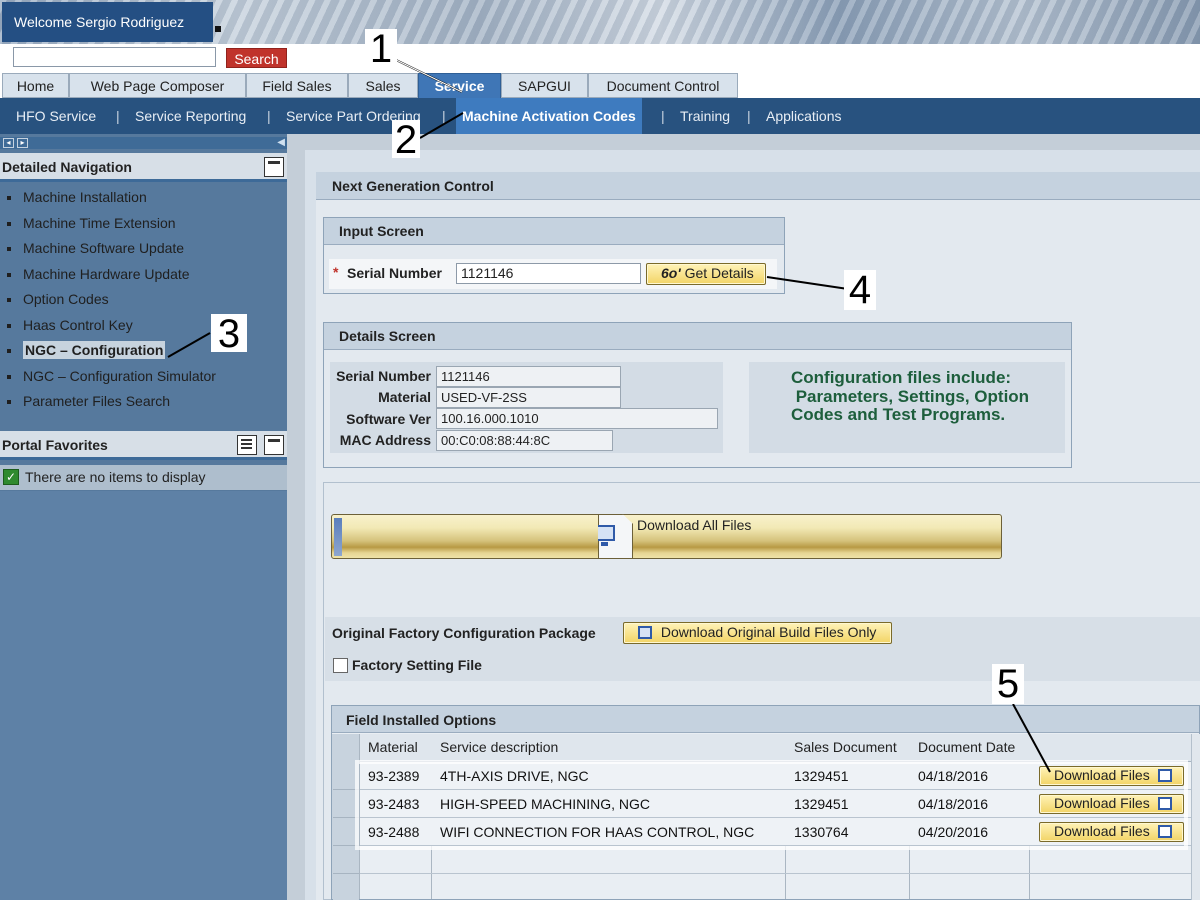 The width and height of the screenshot is (1200, 900). What do you see at coordinates (143, 198) in the screenshot?
I see `nav-item-machine-installation: Machine Installation` at bounding box center [143, 198].